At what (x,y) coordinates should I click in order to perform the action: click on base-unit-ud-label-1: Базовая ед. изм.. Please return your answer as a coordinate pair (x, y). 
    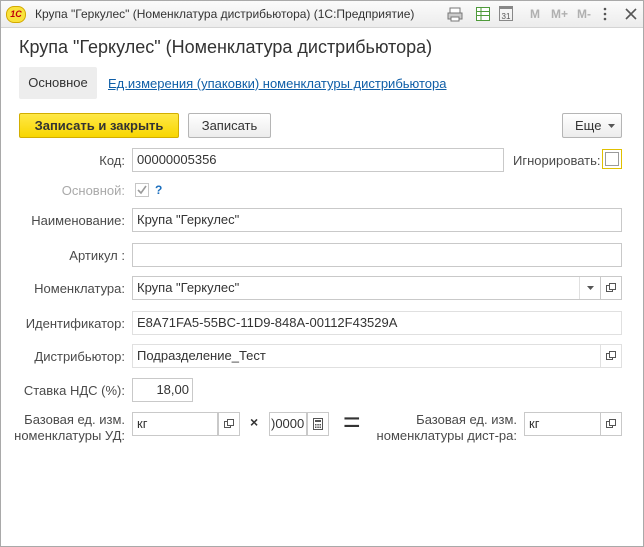
    Looking at the image, I should click on (74, 419).